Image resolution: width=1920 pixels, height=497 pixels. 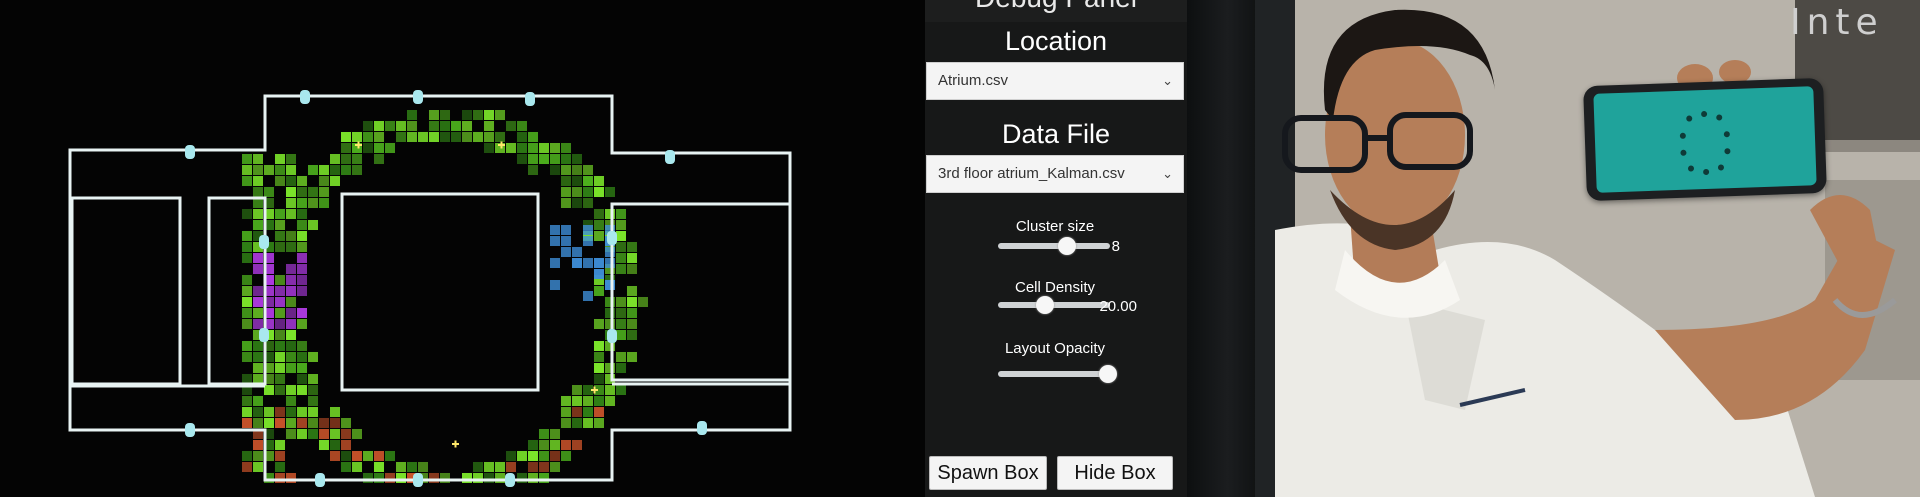 I want to click on cell-density-label: Cell Density, so click(x=1055, y=287).